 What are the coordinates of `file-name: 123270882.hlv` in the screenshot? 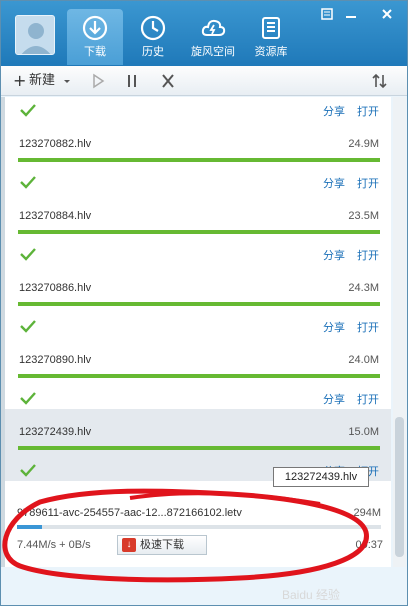 It's located at (55, 144).